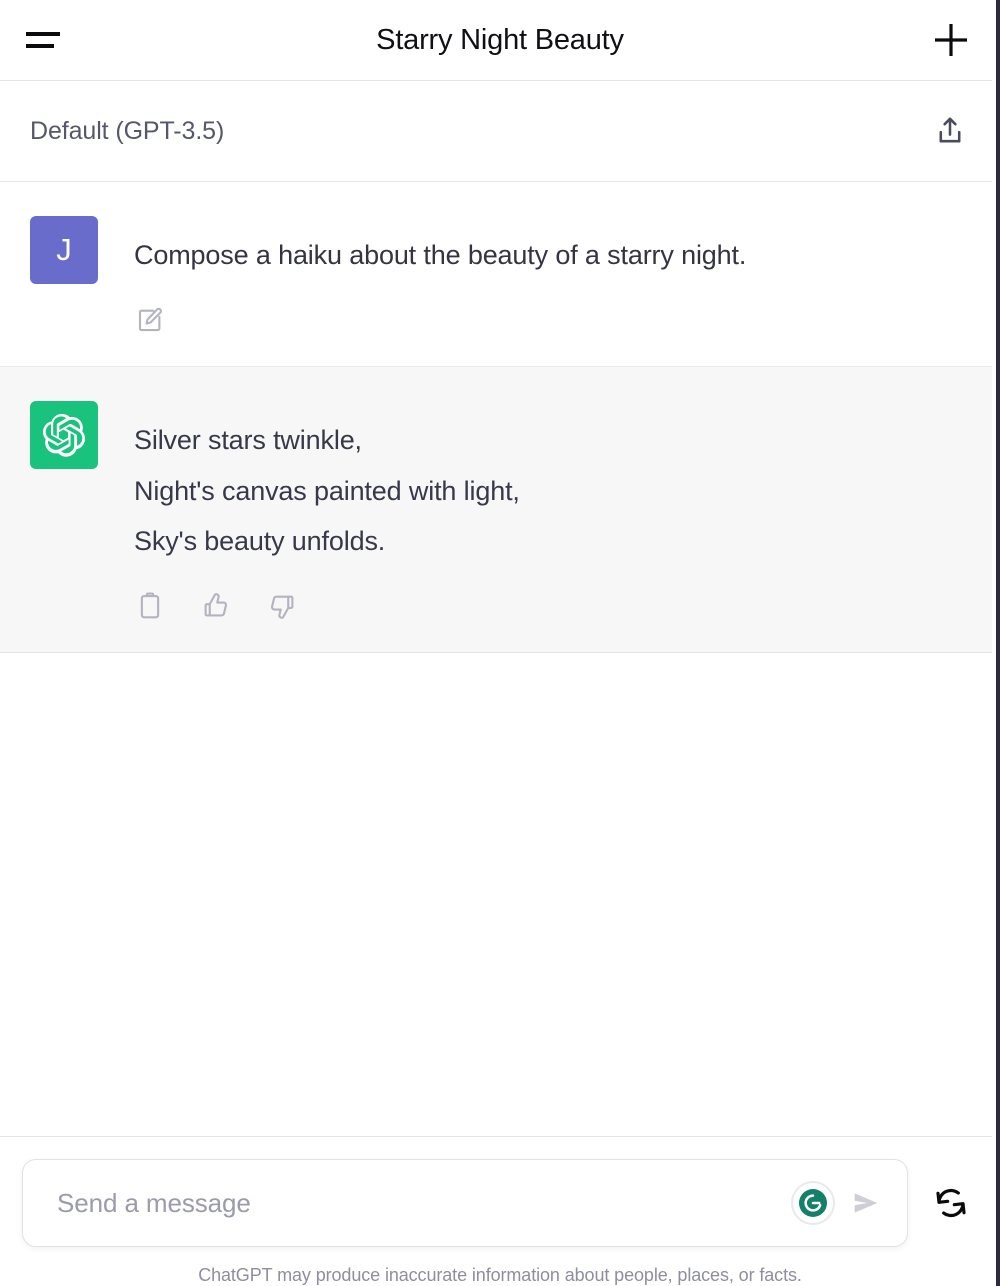  I want to click on model-selector: Default (GPT-3.5), so click(127, 131).